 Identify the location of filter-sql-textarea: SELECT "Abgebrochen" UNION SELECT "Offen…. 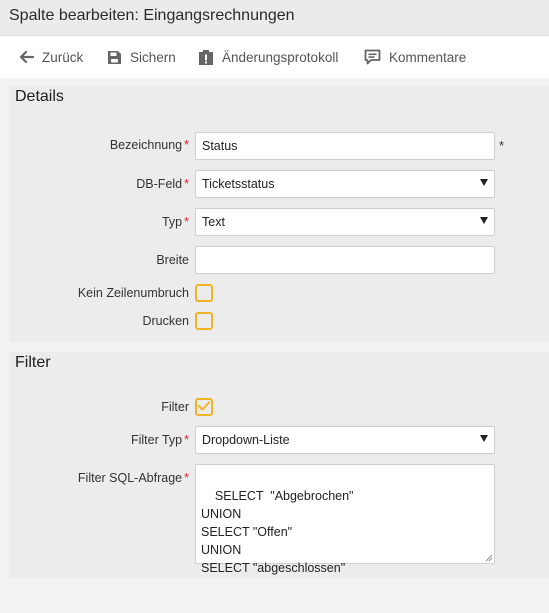
(345, 519).